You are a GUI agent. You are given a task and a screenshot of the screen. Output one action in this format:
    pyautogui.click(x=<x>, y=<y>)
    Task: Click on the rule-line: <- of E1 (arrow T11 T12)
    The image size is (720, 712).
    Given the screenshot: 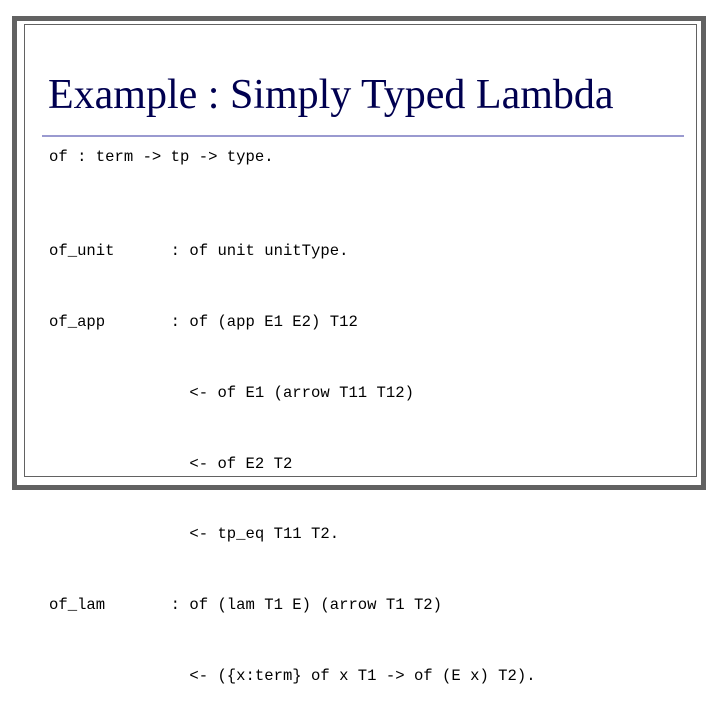 What is the action you would take?
    pyautogui.click(x=231, y=392)
    